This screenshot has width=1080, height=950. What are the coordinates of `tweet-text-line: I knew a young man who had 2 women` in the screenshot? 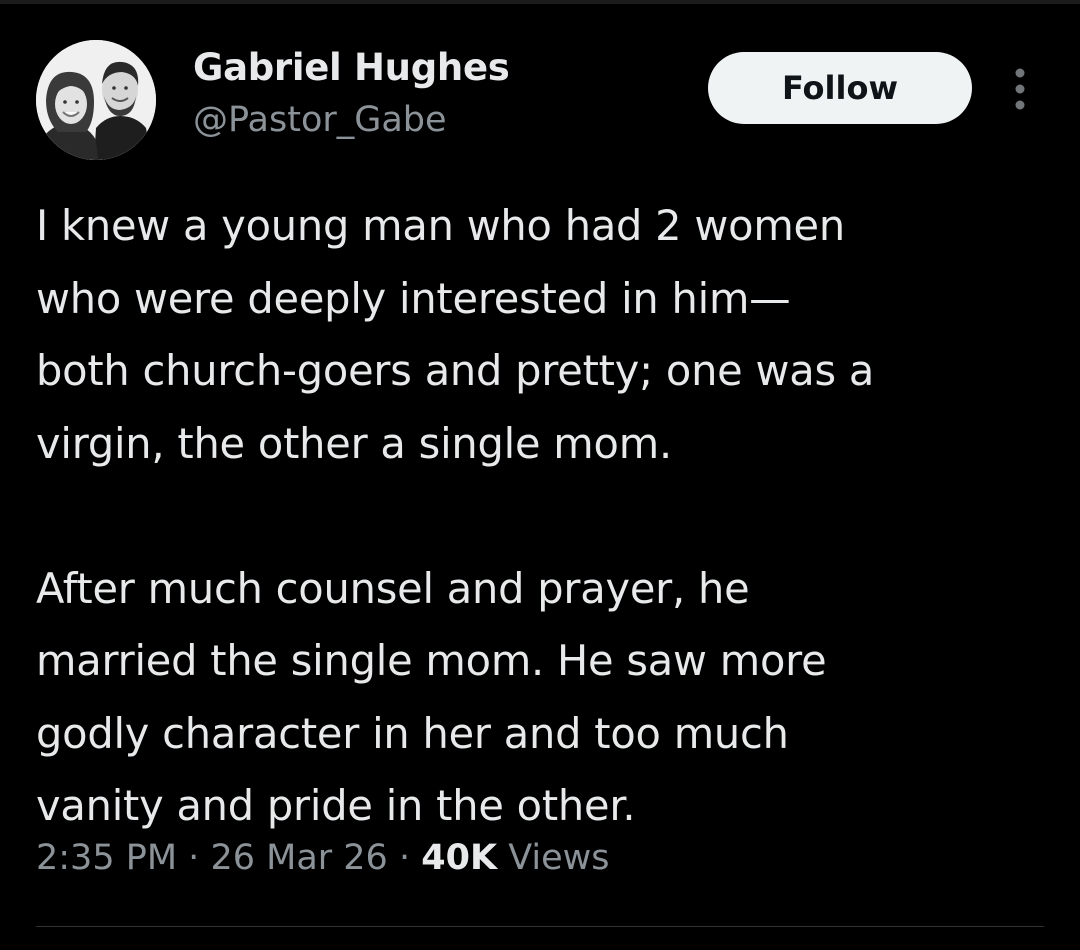 It's located at (440, 225).